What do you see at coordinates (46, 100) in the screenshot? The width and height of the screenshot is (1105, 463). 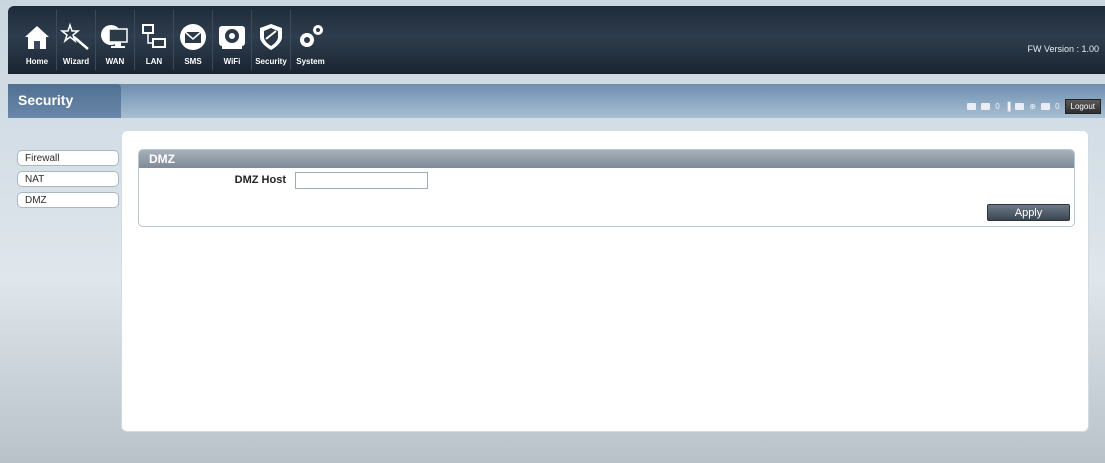 I see `section-title: Security` at bounding box center [46, 100].